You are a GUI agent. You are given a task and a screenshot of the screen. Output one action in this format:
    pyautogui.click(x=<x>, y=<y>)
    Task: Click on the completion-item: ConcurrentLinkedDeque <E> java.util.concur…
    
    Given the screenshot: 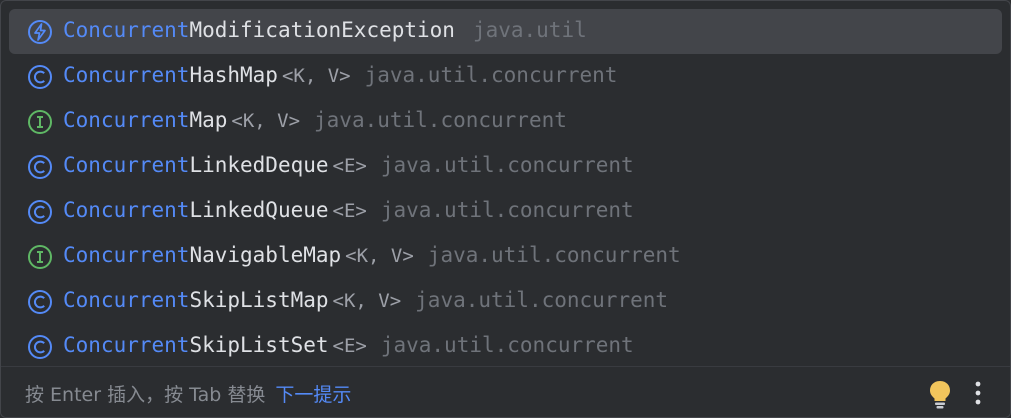 What is the action you would take?
    pyautogui.click(x=505, y=166)
    